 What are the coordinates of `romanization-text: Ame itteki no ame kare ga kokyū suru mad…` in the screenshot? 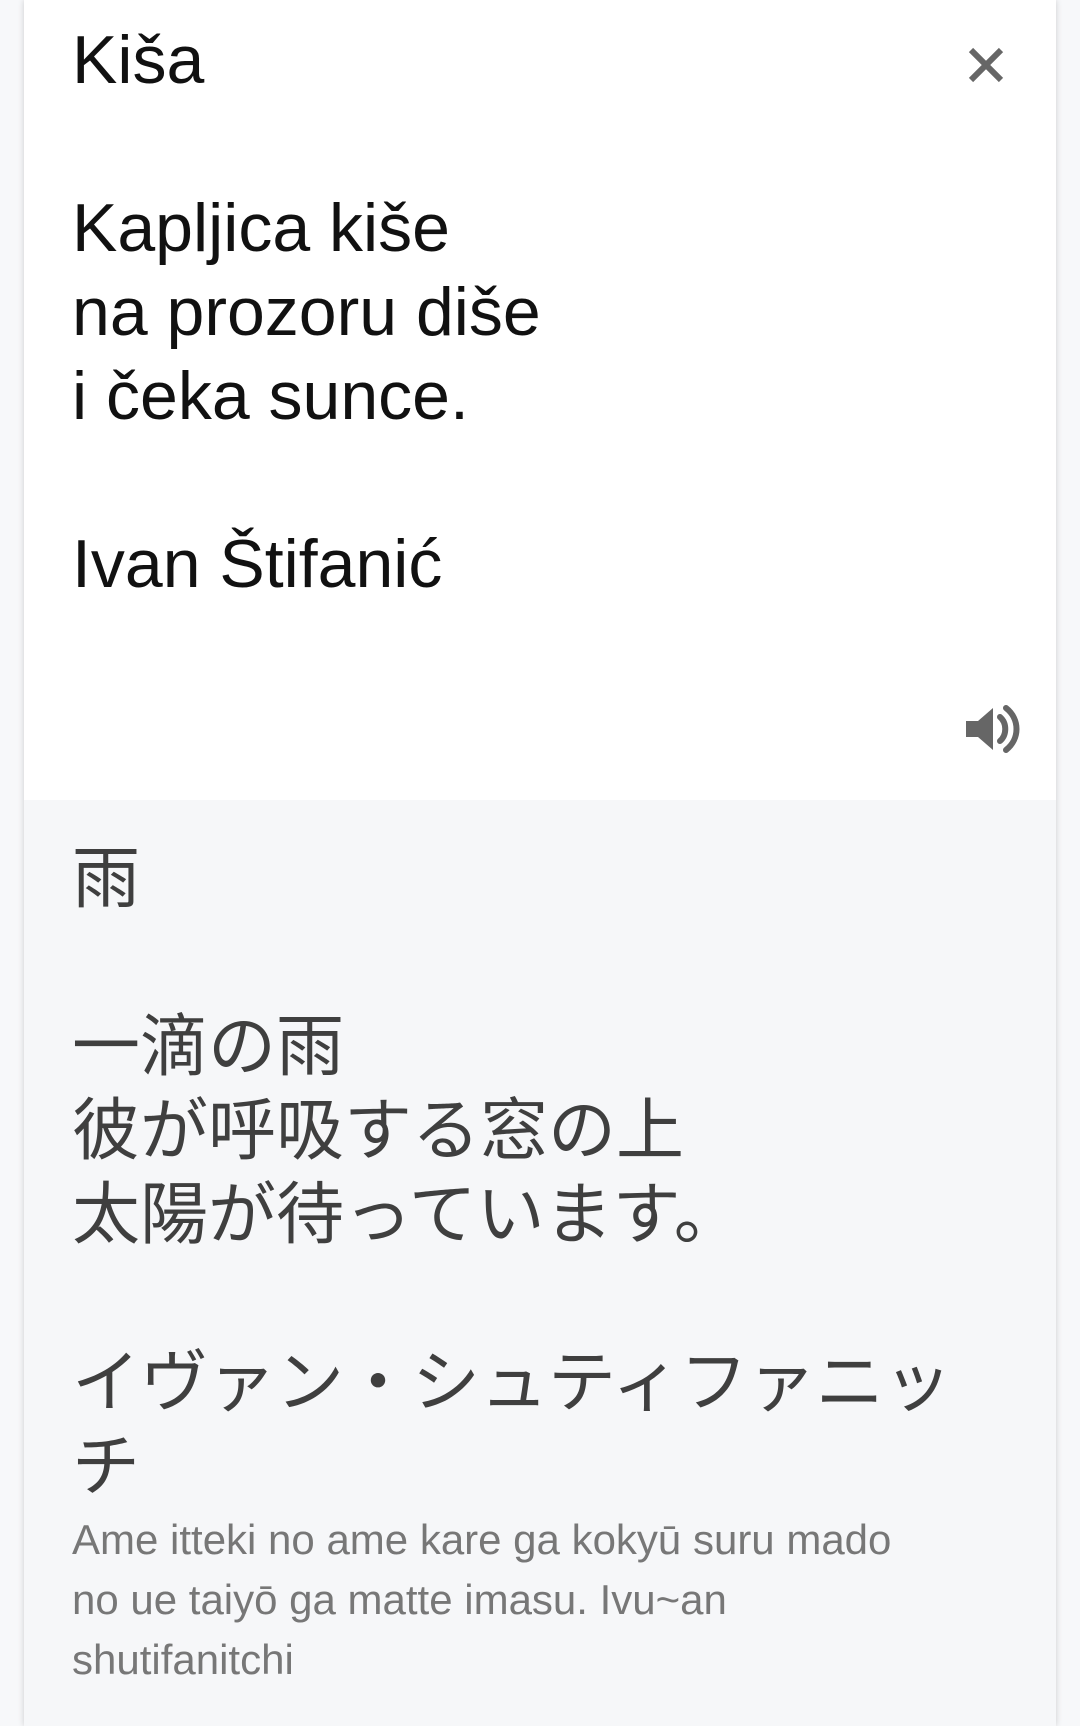 It's located at (482, 1599).